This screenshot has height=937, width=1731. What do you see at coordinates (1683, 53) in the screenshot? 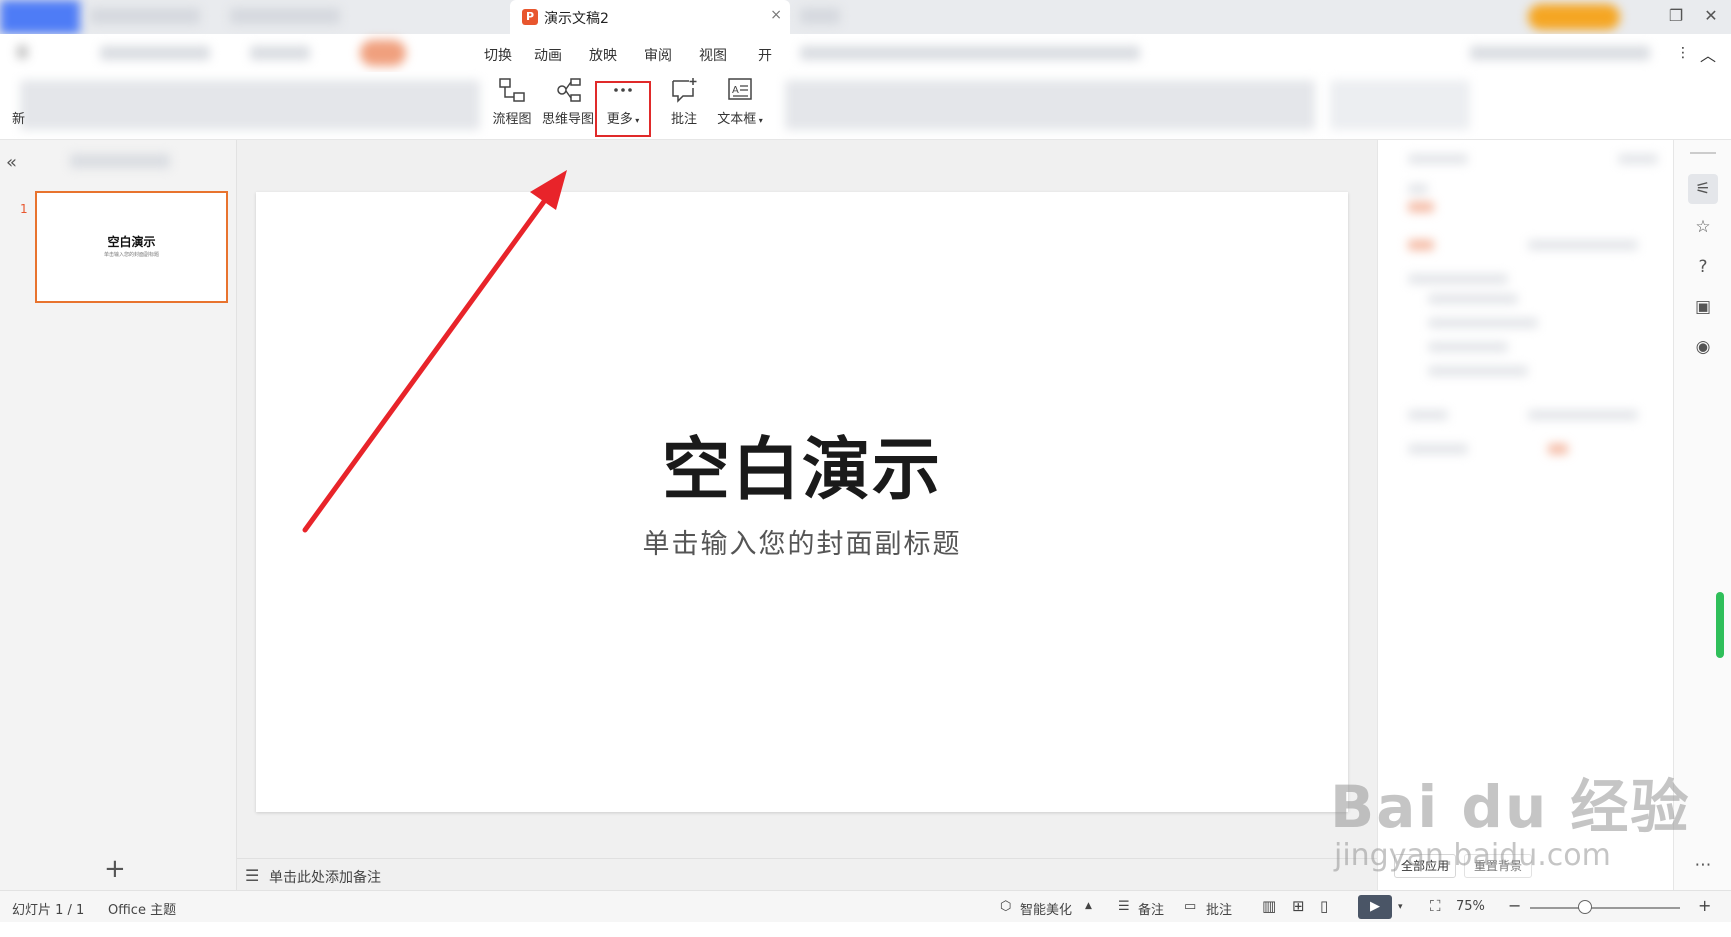
I see `more-options-icon: ⋮` at bounding box center [1683, 53].